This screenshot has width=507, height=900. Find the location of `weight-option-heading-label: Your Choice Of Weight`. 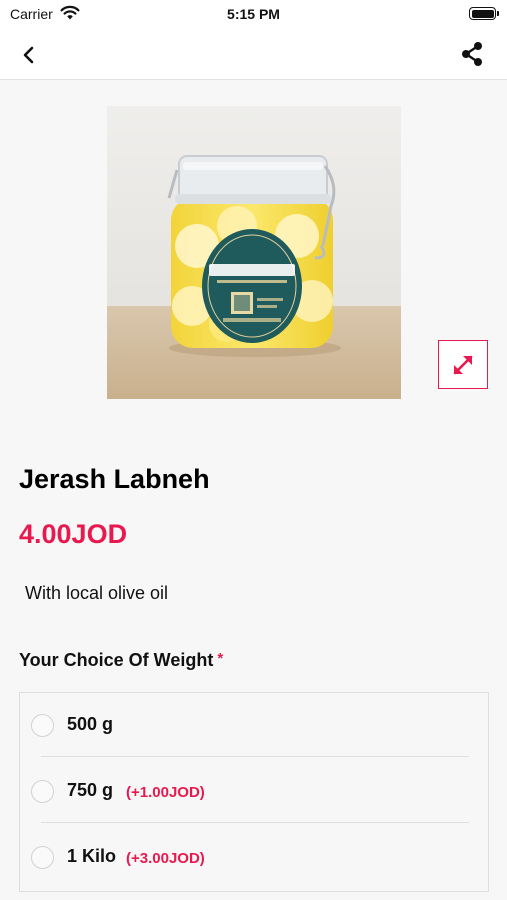

weight-option-heading-label: Your Choice Of Weight is located at coordinates (116, 660).